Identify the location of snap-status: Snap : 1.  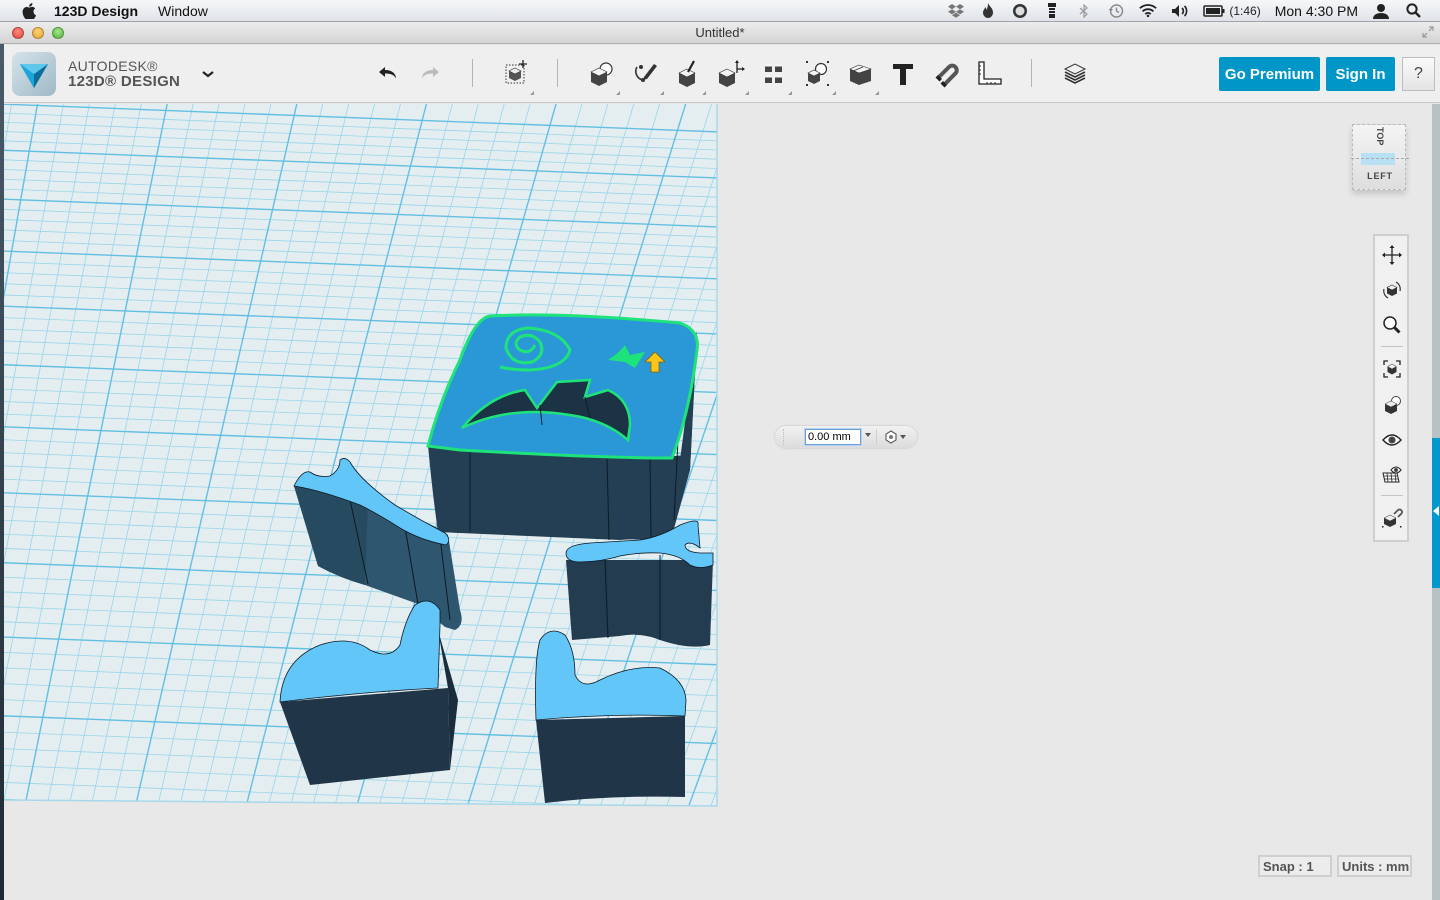
(1295, 866).